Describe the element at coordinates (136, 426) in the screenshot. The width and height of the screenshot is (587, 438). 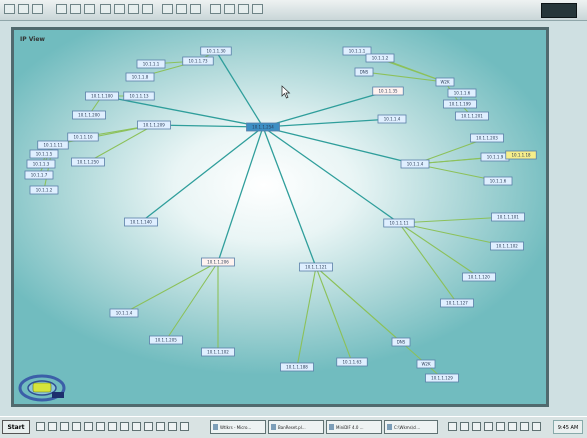
I see `quicklaunch-app-icon` at that location.